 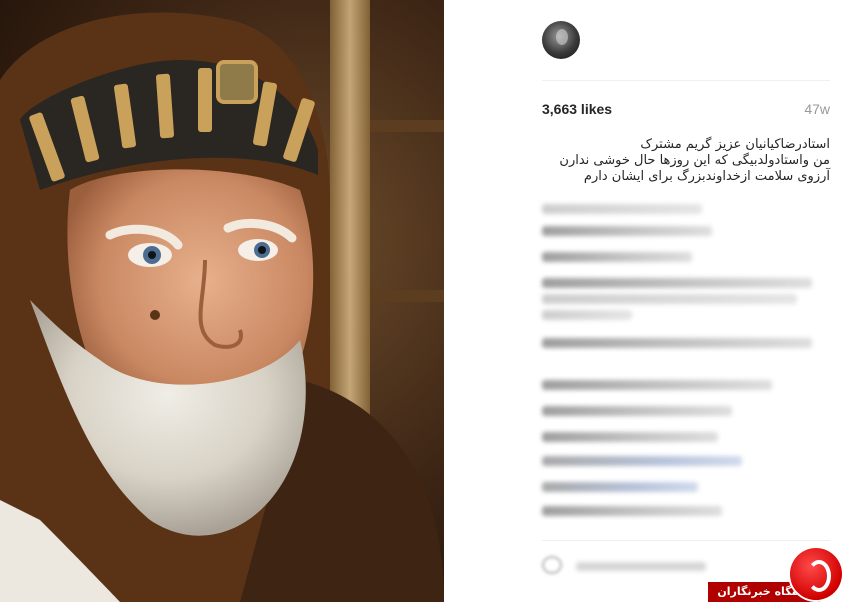 I want to click on like-heart-icon, so click(x=552, y=565).